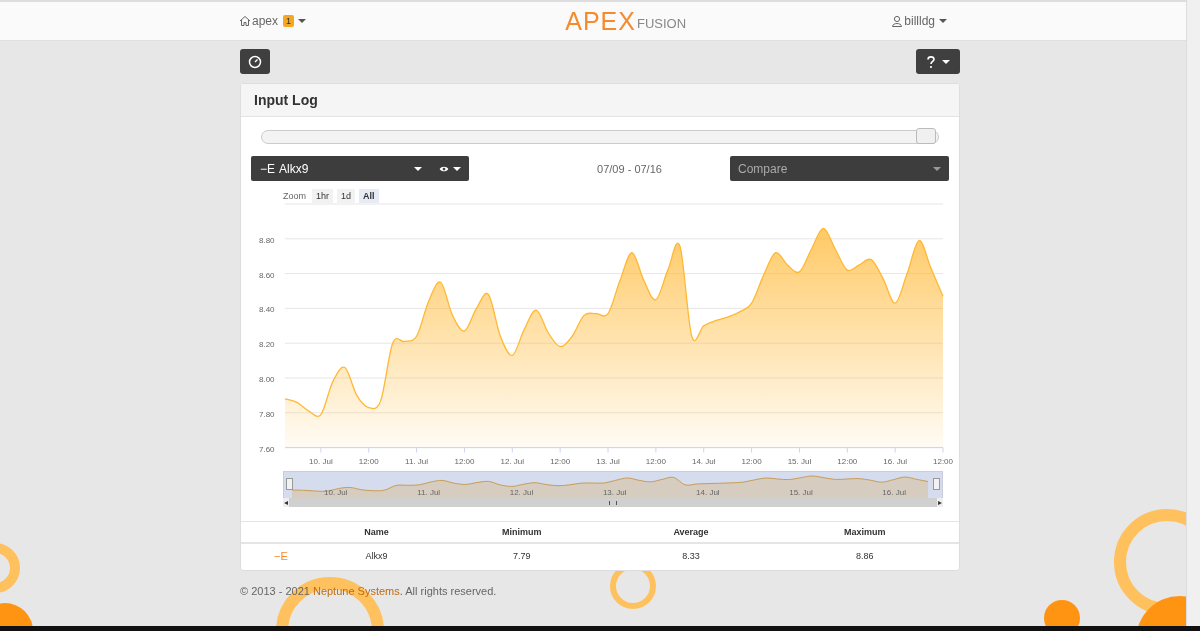 The height and width of the screenshot is (631, 1200). What do you see at coordinates (341, 168) in the screenshot?
I see `input-select: −E Alkx9` at bounding box center [341, 168].